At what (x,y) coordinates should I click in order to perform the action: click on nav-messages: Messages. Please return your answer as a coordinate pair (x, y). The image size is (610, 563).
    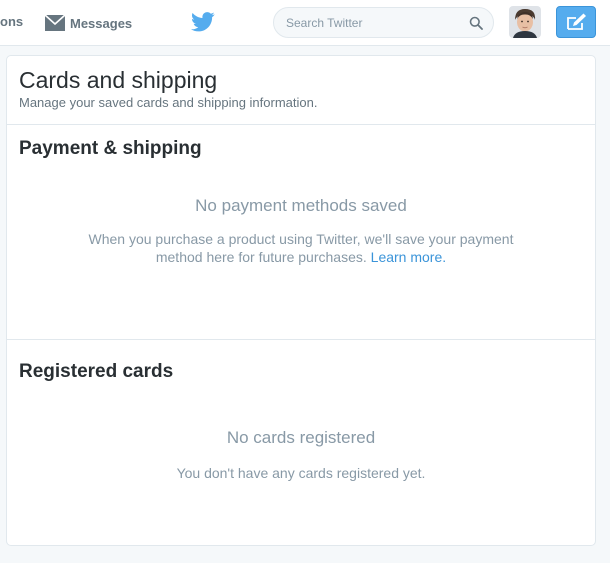
    Looking at the image, I should click on (88, 23).